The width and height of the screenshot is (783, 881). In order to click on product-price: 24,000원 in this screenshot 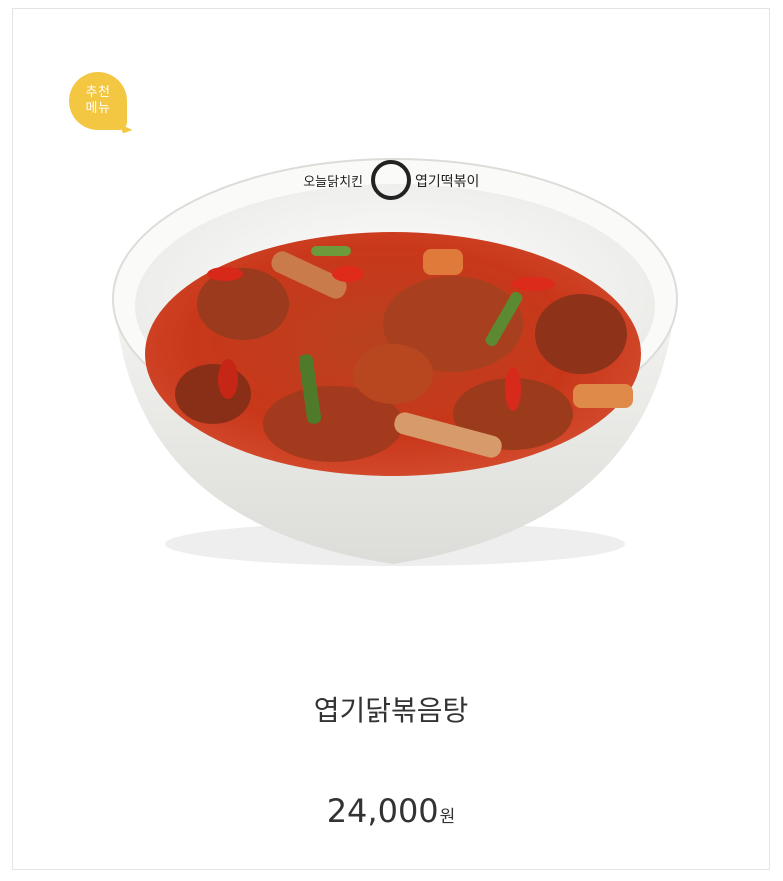, I will do `click(391, 811)`.